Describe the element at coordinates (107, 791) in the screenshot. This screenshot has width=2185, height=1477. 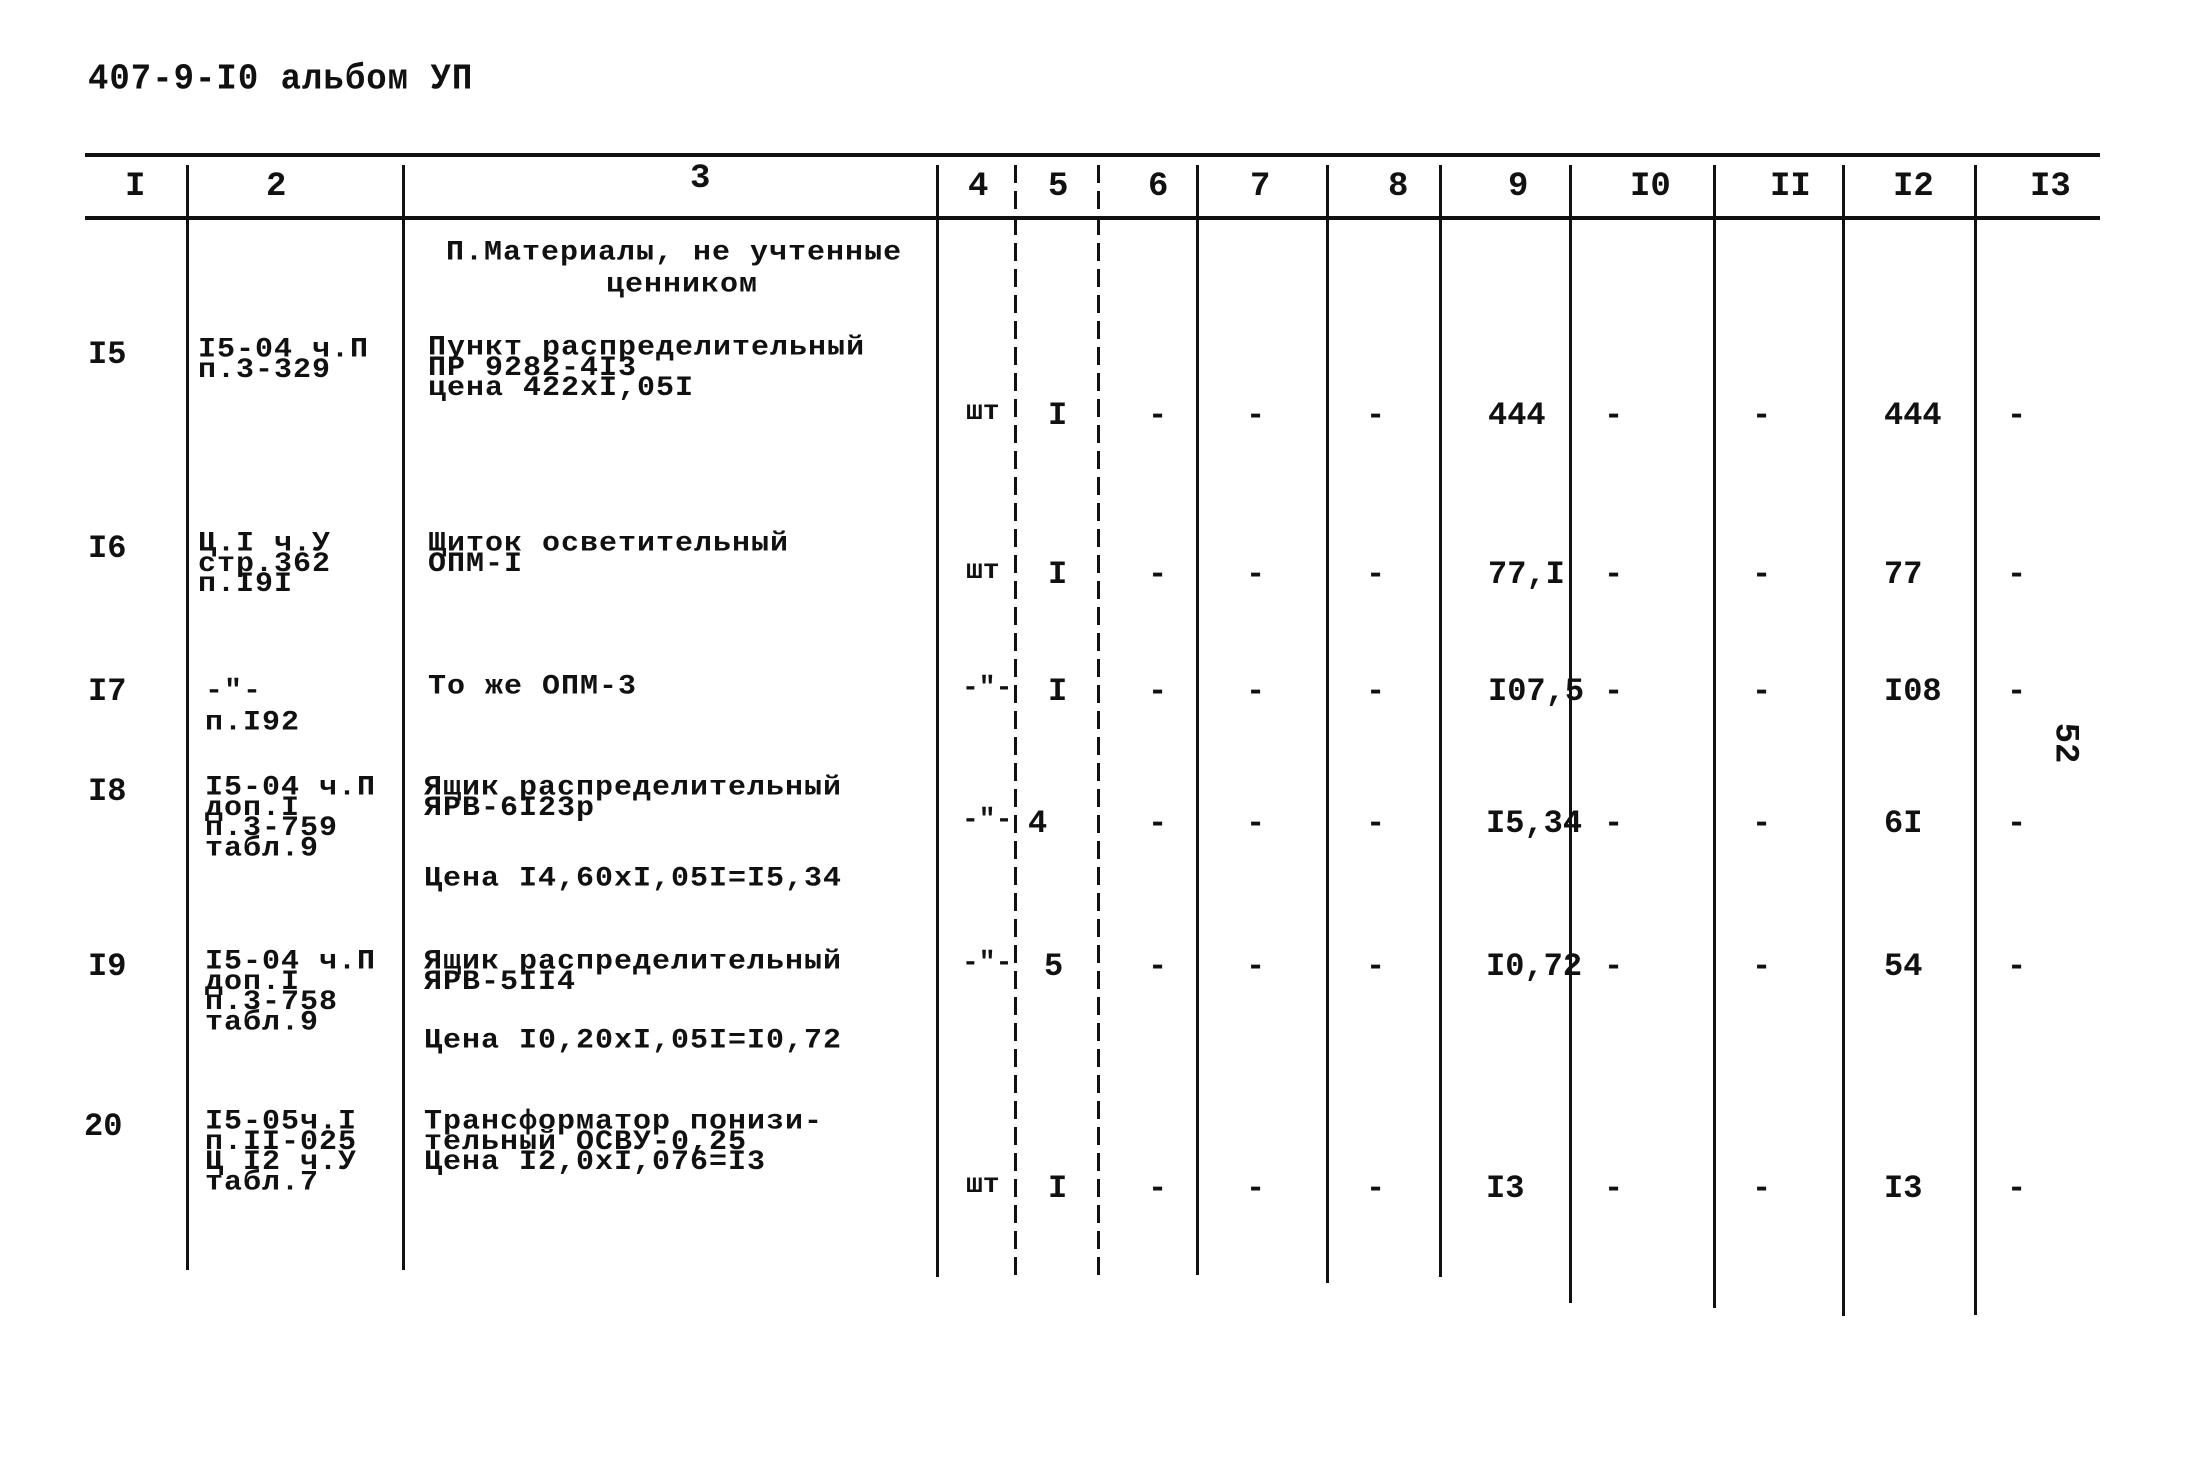
I see `row-number: I8` at that location.